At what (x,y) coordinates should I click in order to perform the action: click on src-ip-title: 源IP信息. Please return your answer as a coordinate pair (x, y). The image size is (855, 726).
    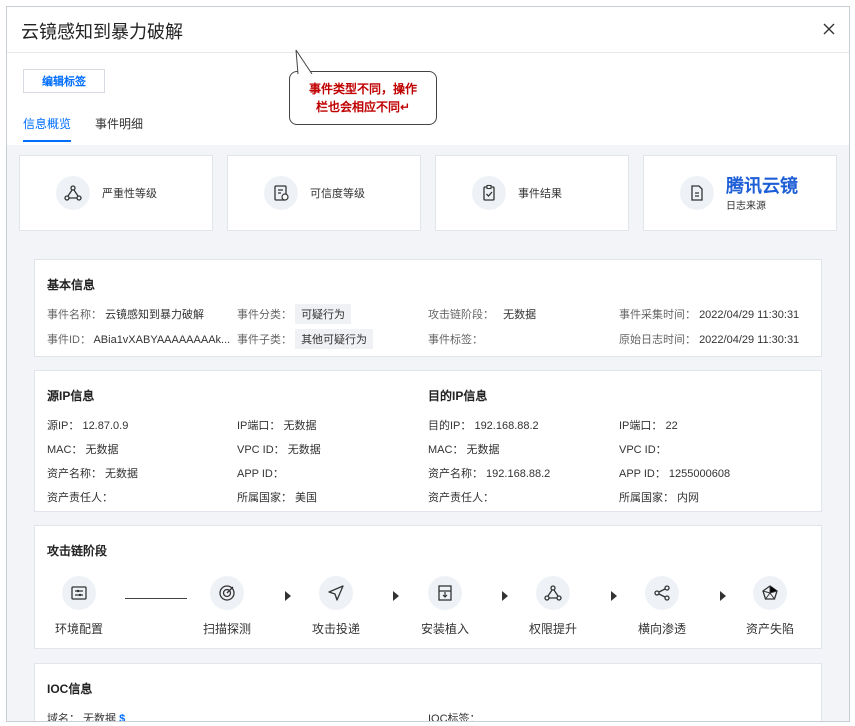
    Looking at the image, I should click on (71, 396).